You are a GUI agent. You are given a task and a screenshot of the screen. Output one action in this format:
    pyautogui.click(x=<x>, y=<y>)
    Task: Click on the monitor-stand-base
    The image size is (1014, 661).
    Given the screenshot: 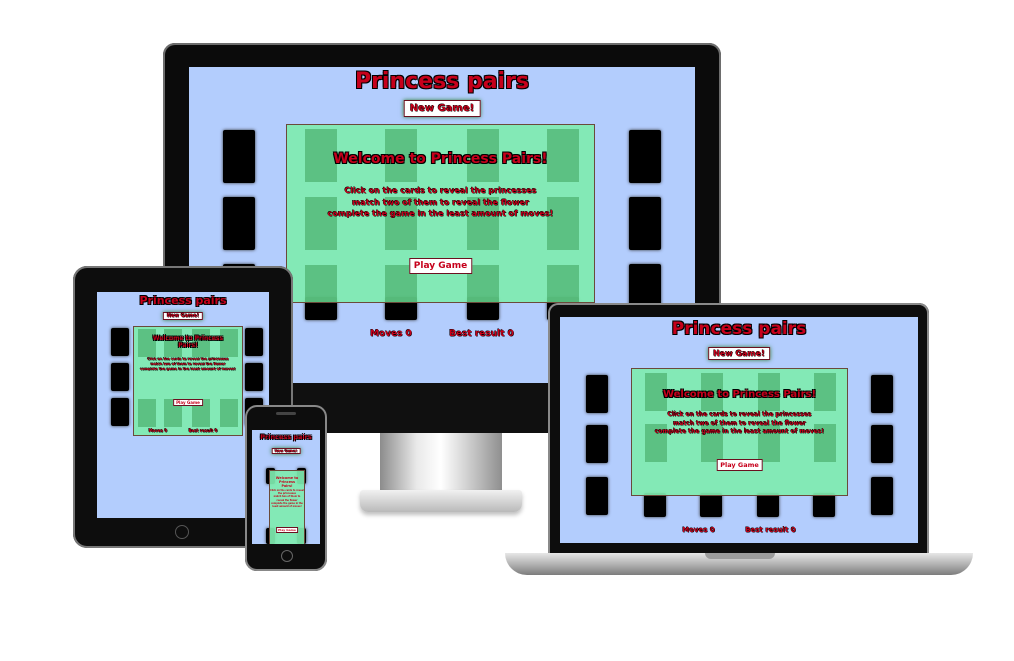 What is the action you would take?
    pyautogui.click(x=441, y=501)
    